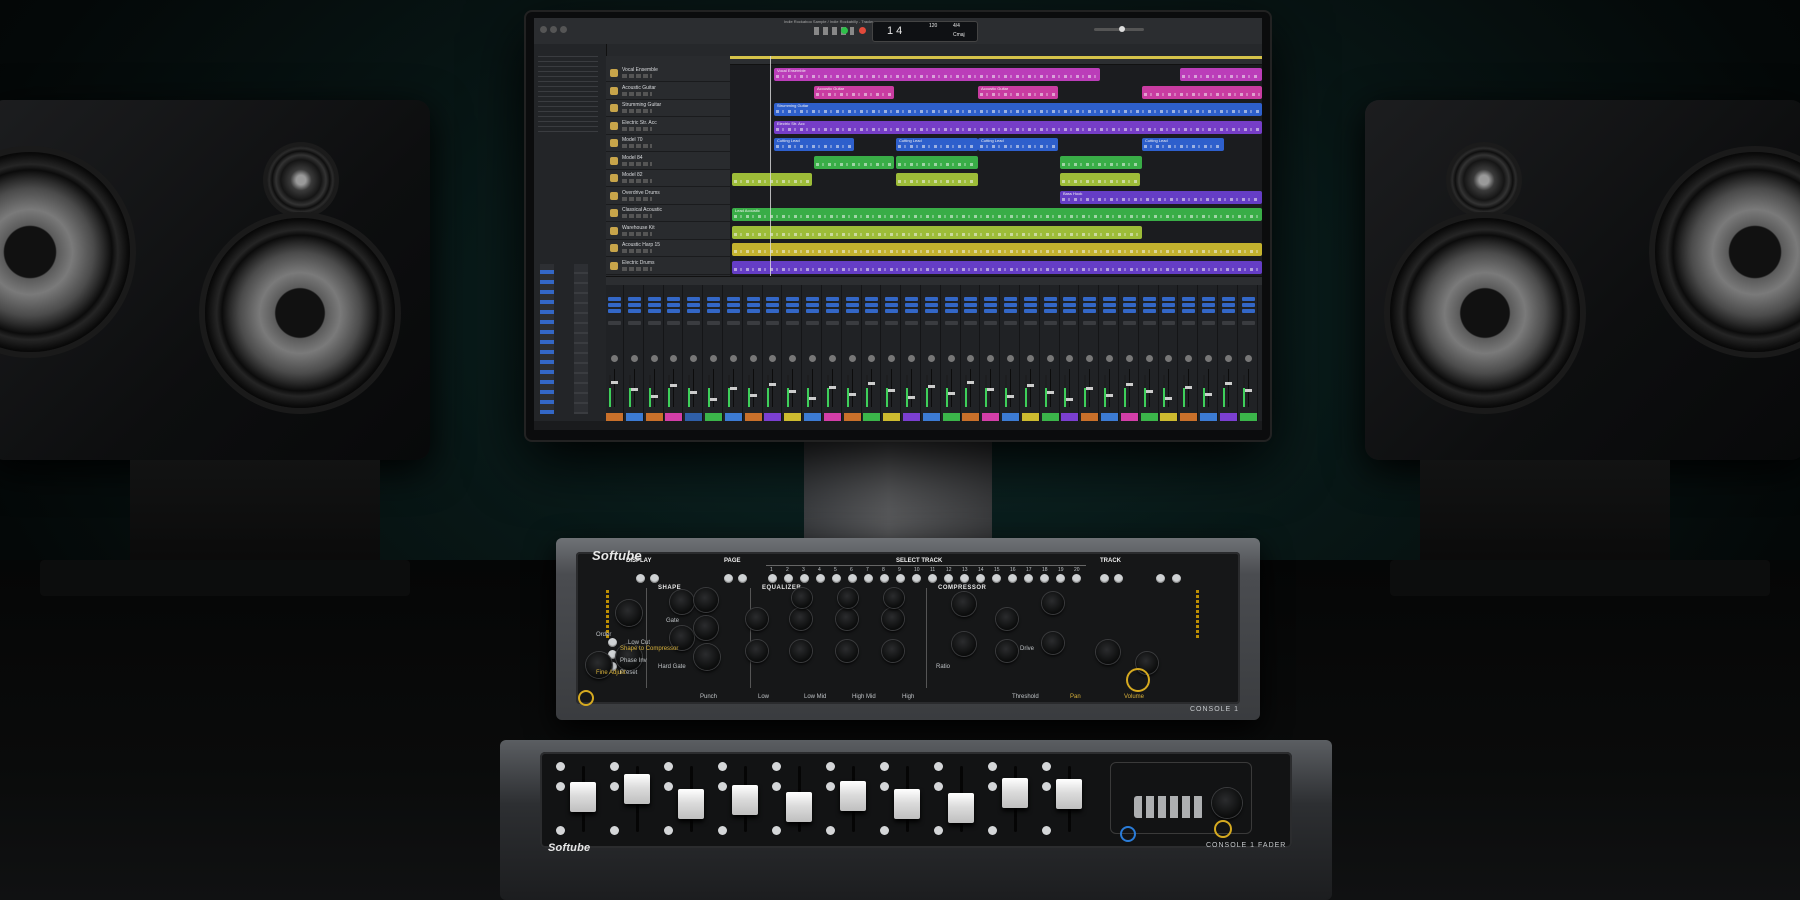 The width and height of the screenshot is (1800, 900). I want to click on track-header: Warehouse Kit, so click(668, 232).